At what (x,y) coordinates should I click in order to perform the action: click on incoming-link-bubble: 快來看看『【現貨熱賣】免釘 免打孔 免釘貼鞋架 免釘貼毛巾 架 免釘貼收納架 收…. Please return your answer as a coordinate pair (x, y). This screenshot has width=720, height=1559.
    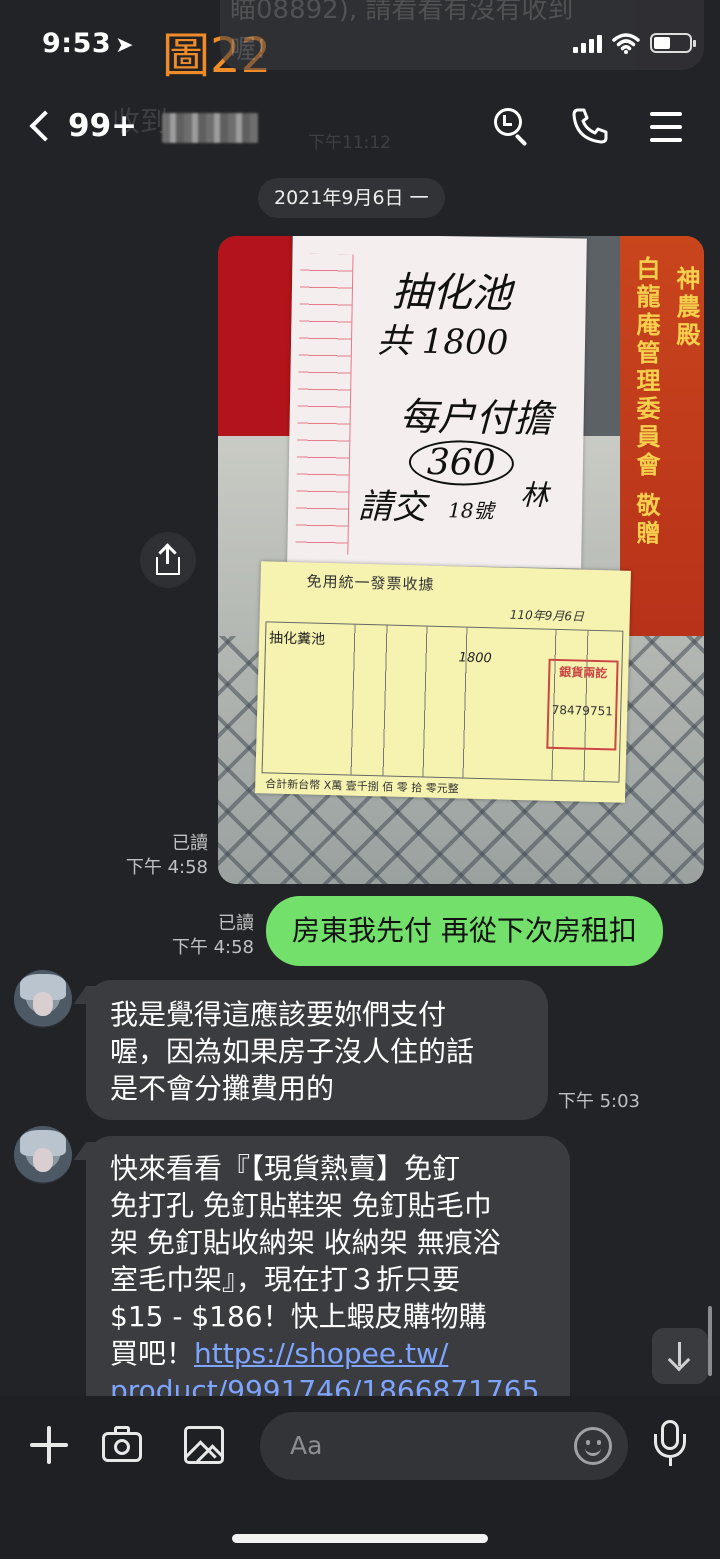
    Looking at the image, I should click on (328, 1286).